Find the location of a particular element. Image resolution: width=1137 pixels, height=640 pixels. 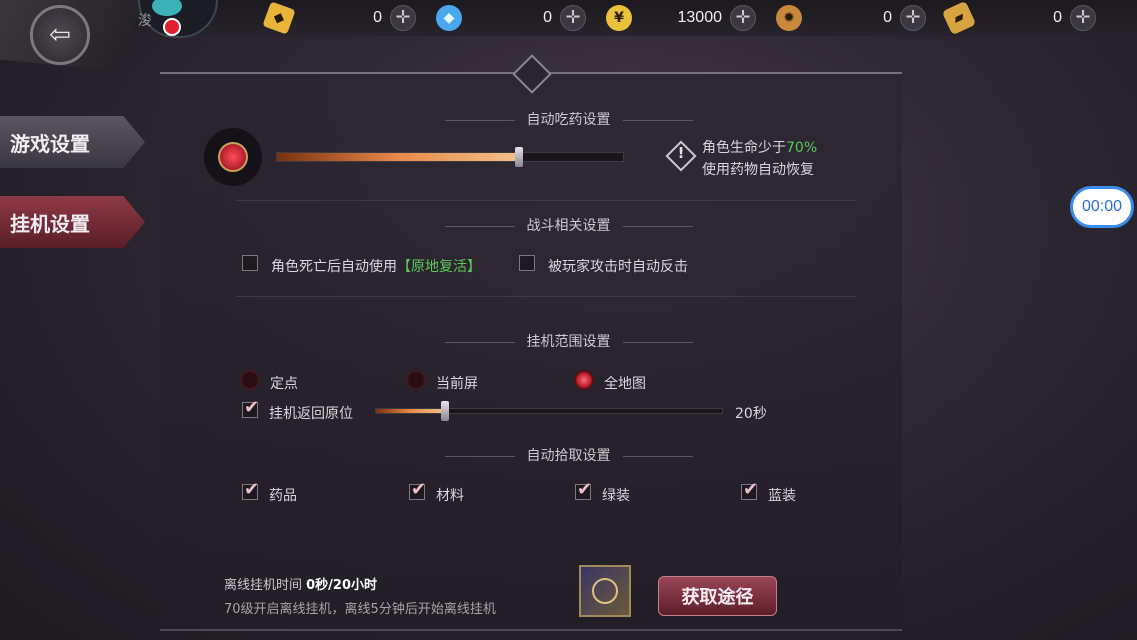

return-origin-label: 挂机返回原位 is located at coordinates (311, 414).